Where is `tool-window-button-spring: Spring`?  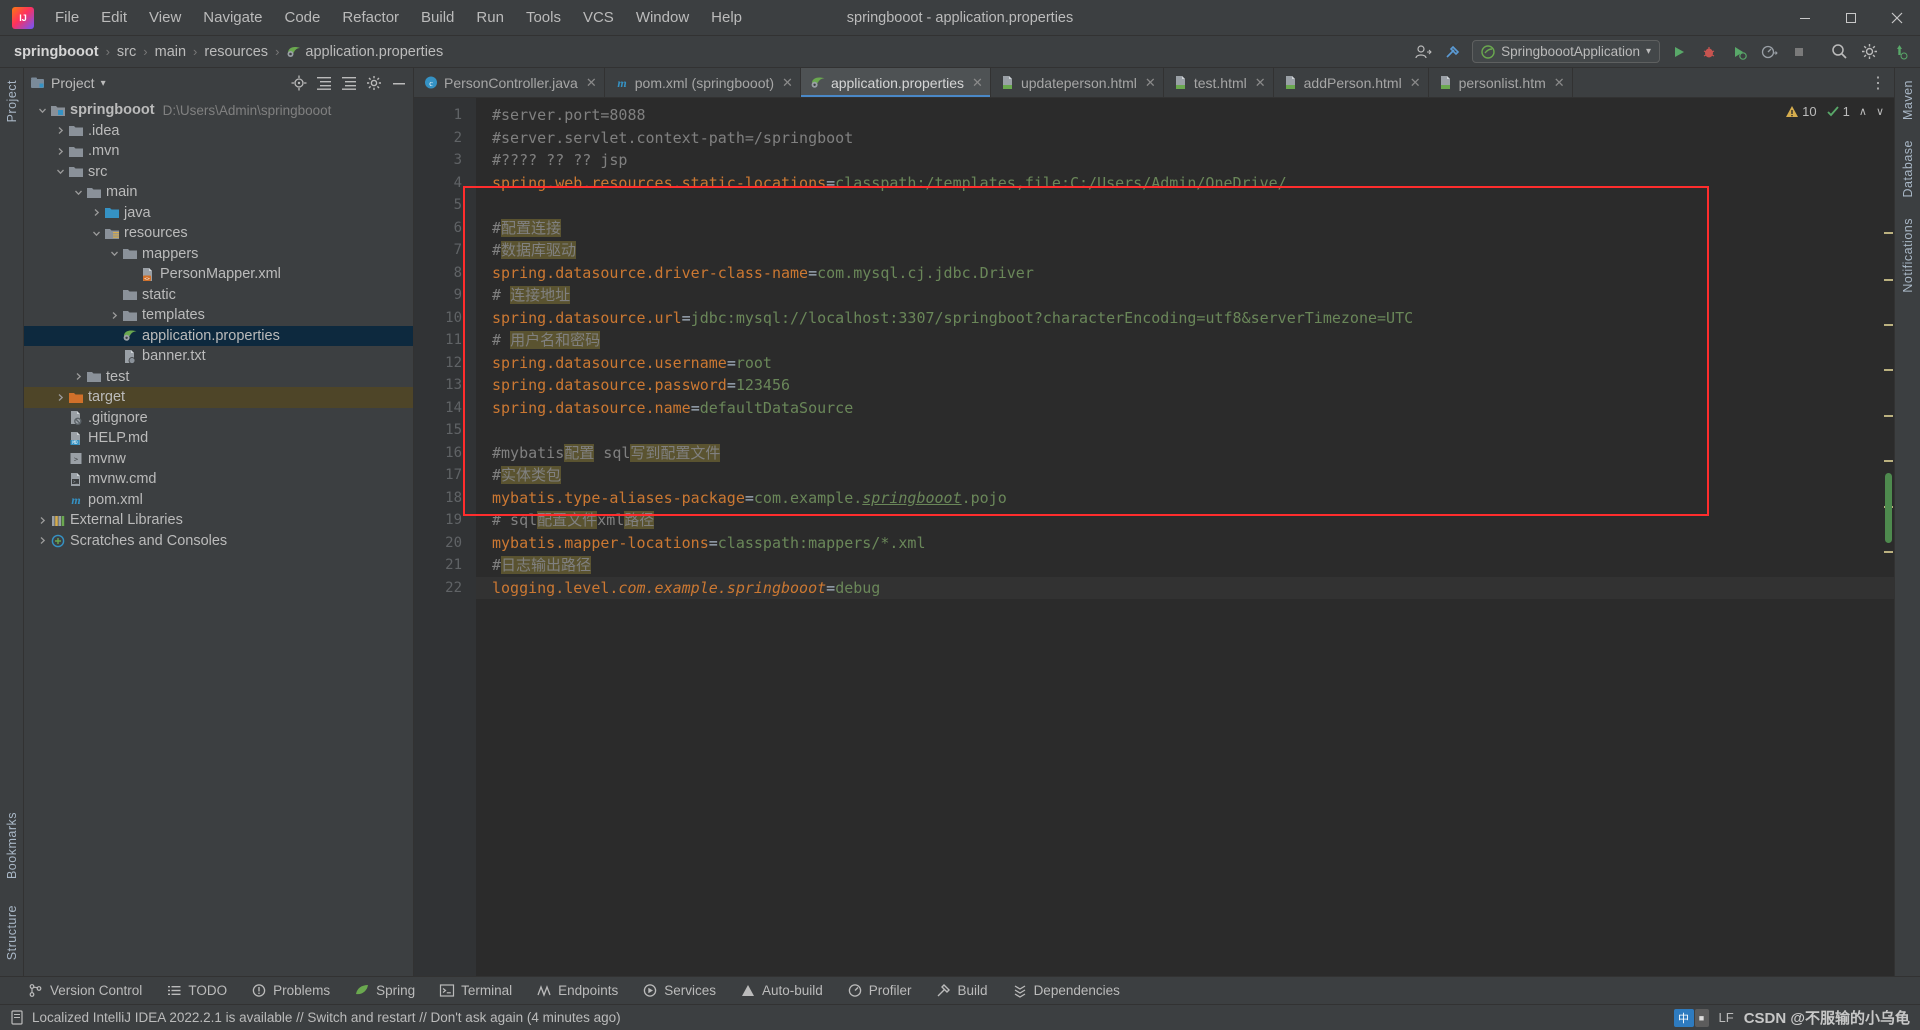 tool-window-button-spring: Spring is located at coordinates (384, 990).